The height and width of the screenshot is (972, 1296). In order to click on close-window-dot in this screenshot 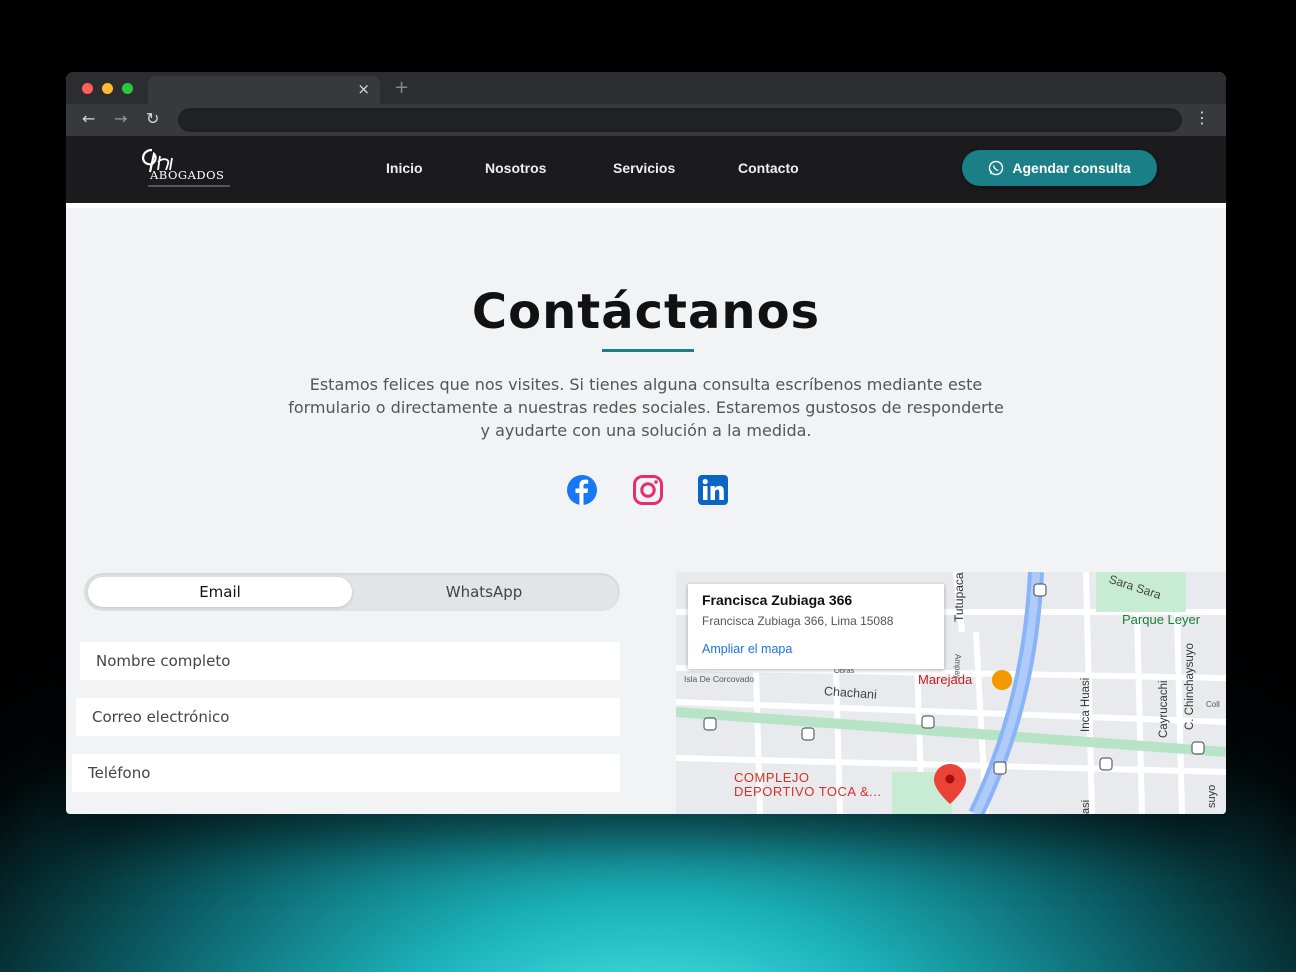, I will do `click(87, 88)`.